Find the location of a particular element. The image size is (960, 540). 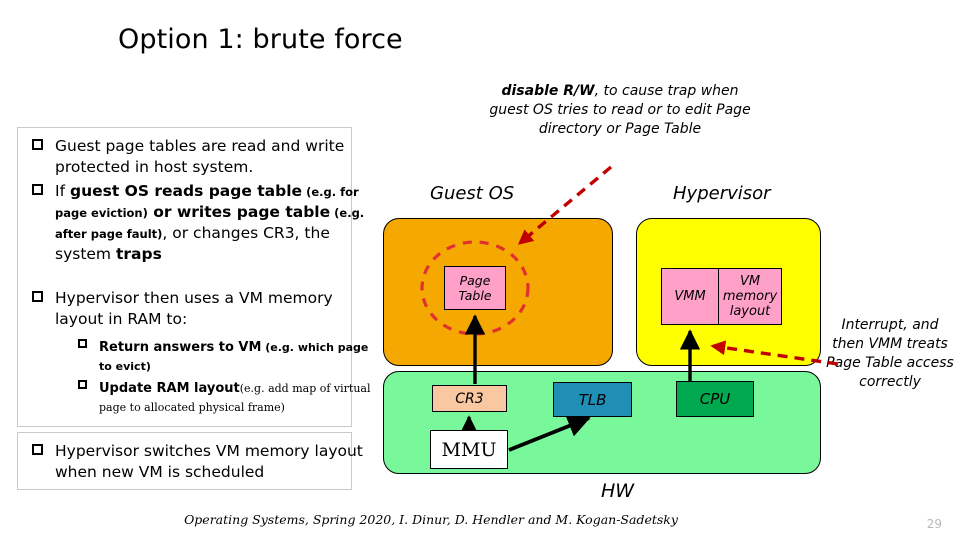

vmm-box: VMM is located at coordinates (690, 296).